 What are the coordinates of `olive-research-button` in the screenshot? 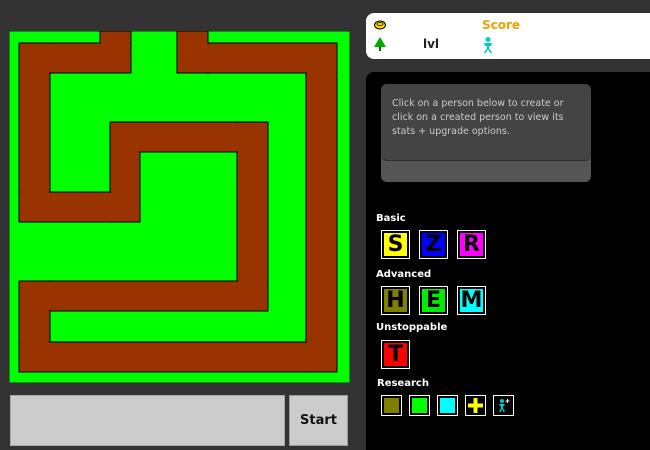 It's located at (391, 405).